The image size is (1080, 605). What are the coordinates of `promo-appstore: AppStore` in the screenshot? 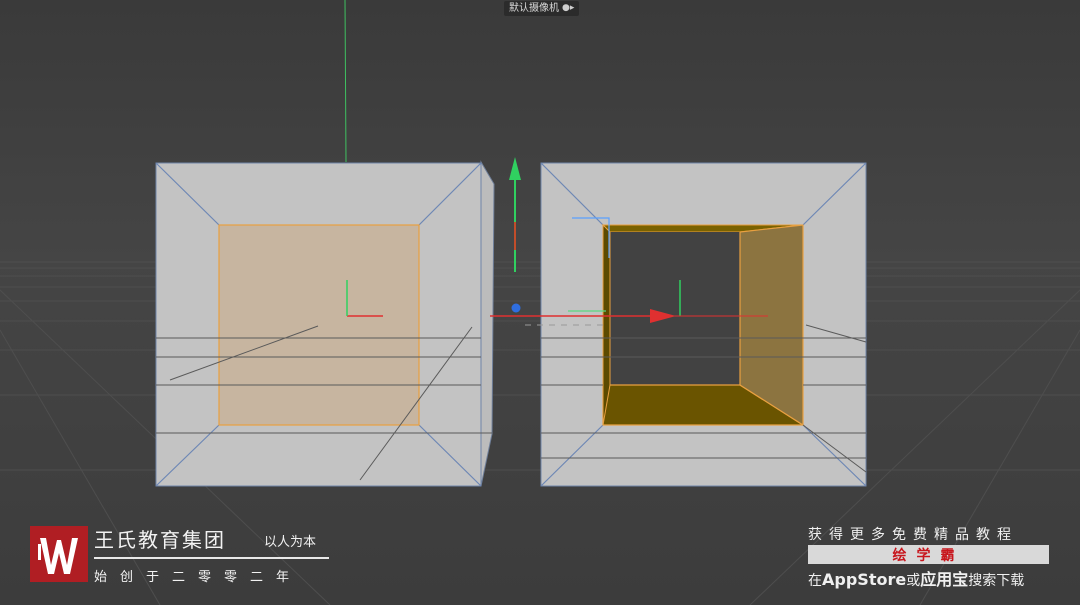 It's located at (864, 579).